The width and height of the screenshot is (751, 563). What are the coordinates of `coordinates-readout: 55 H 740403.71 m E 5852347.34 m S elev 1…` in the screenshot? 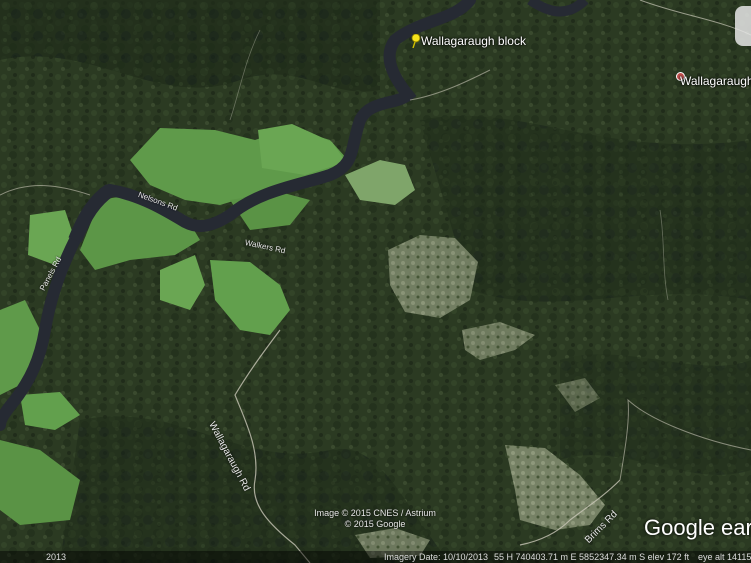 It's located at (592, 557).